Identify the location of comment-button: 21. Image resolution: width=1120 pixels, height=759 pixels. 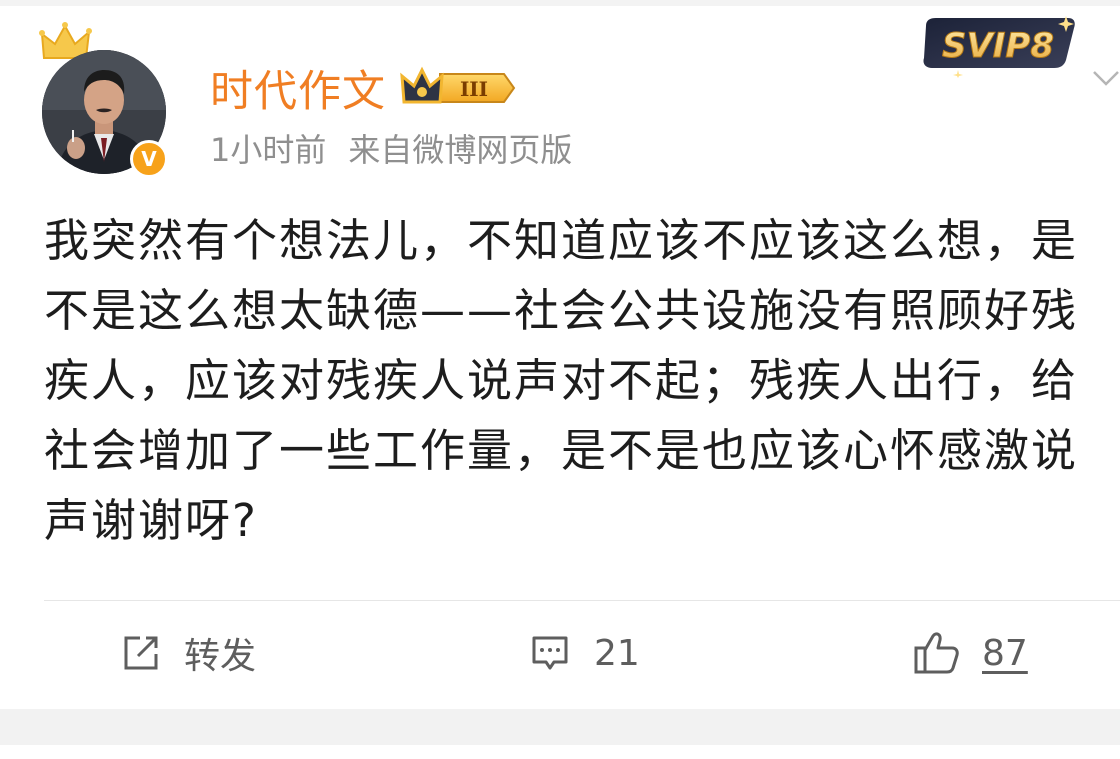
(584, 653).